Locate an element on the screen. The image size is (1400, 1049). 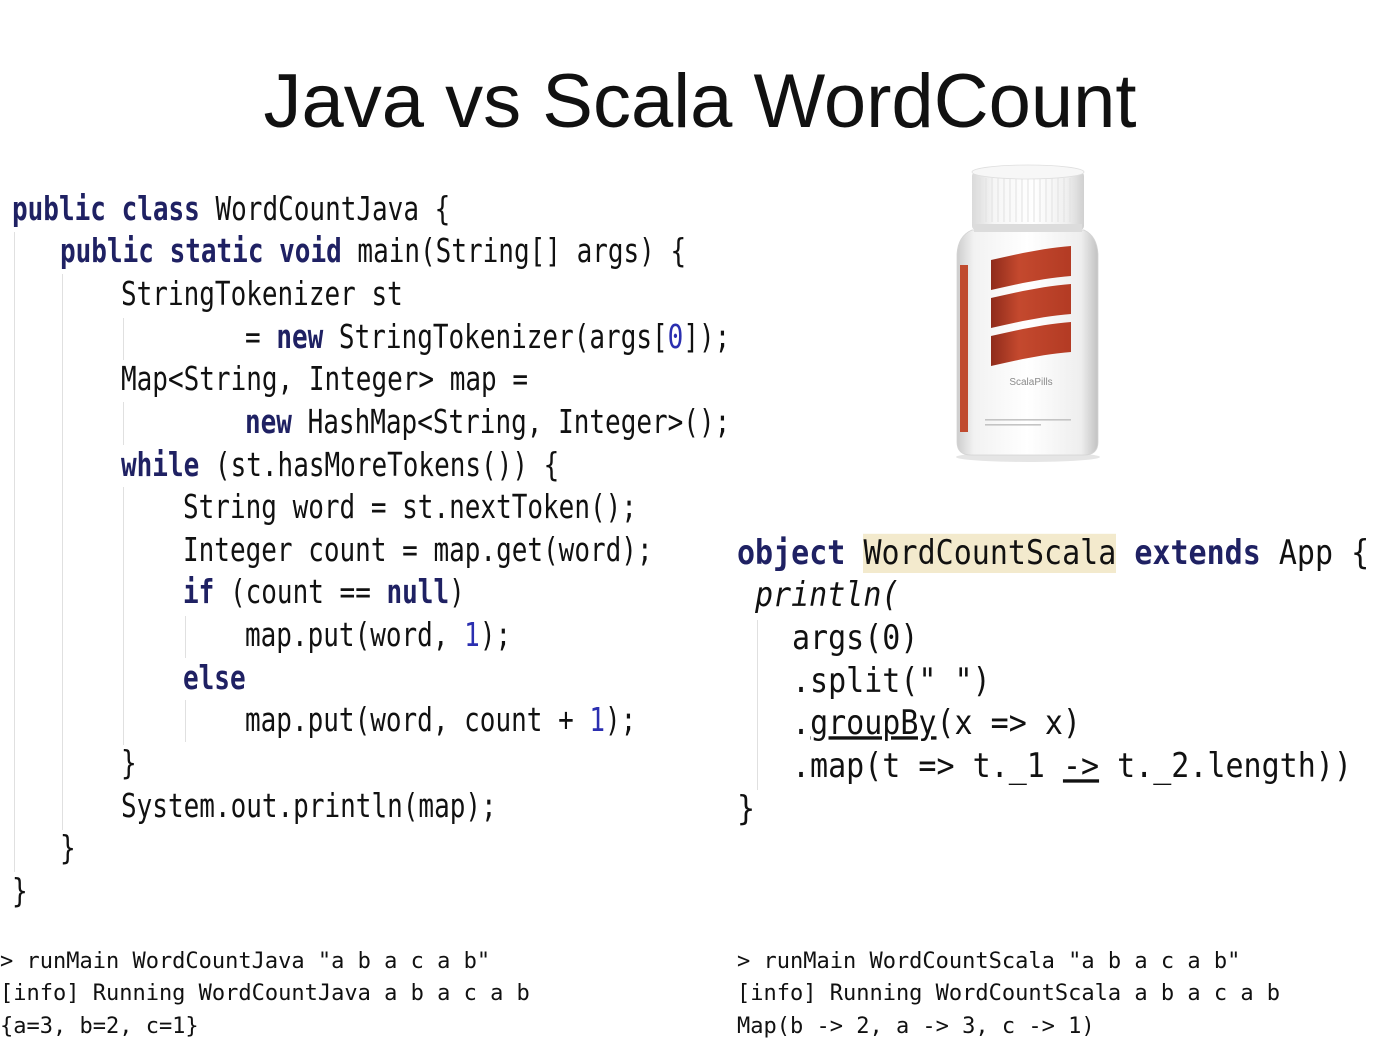
label-red-strip is located at coordinates (964, 348).